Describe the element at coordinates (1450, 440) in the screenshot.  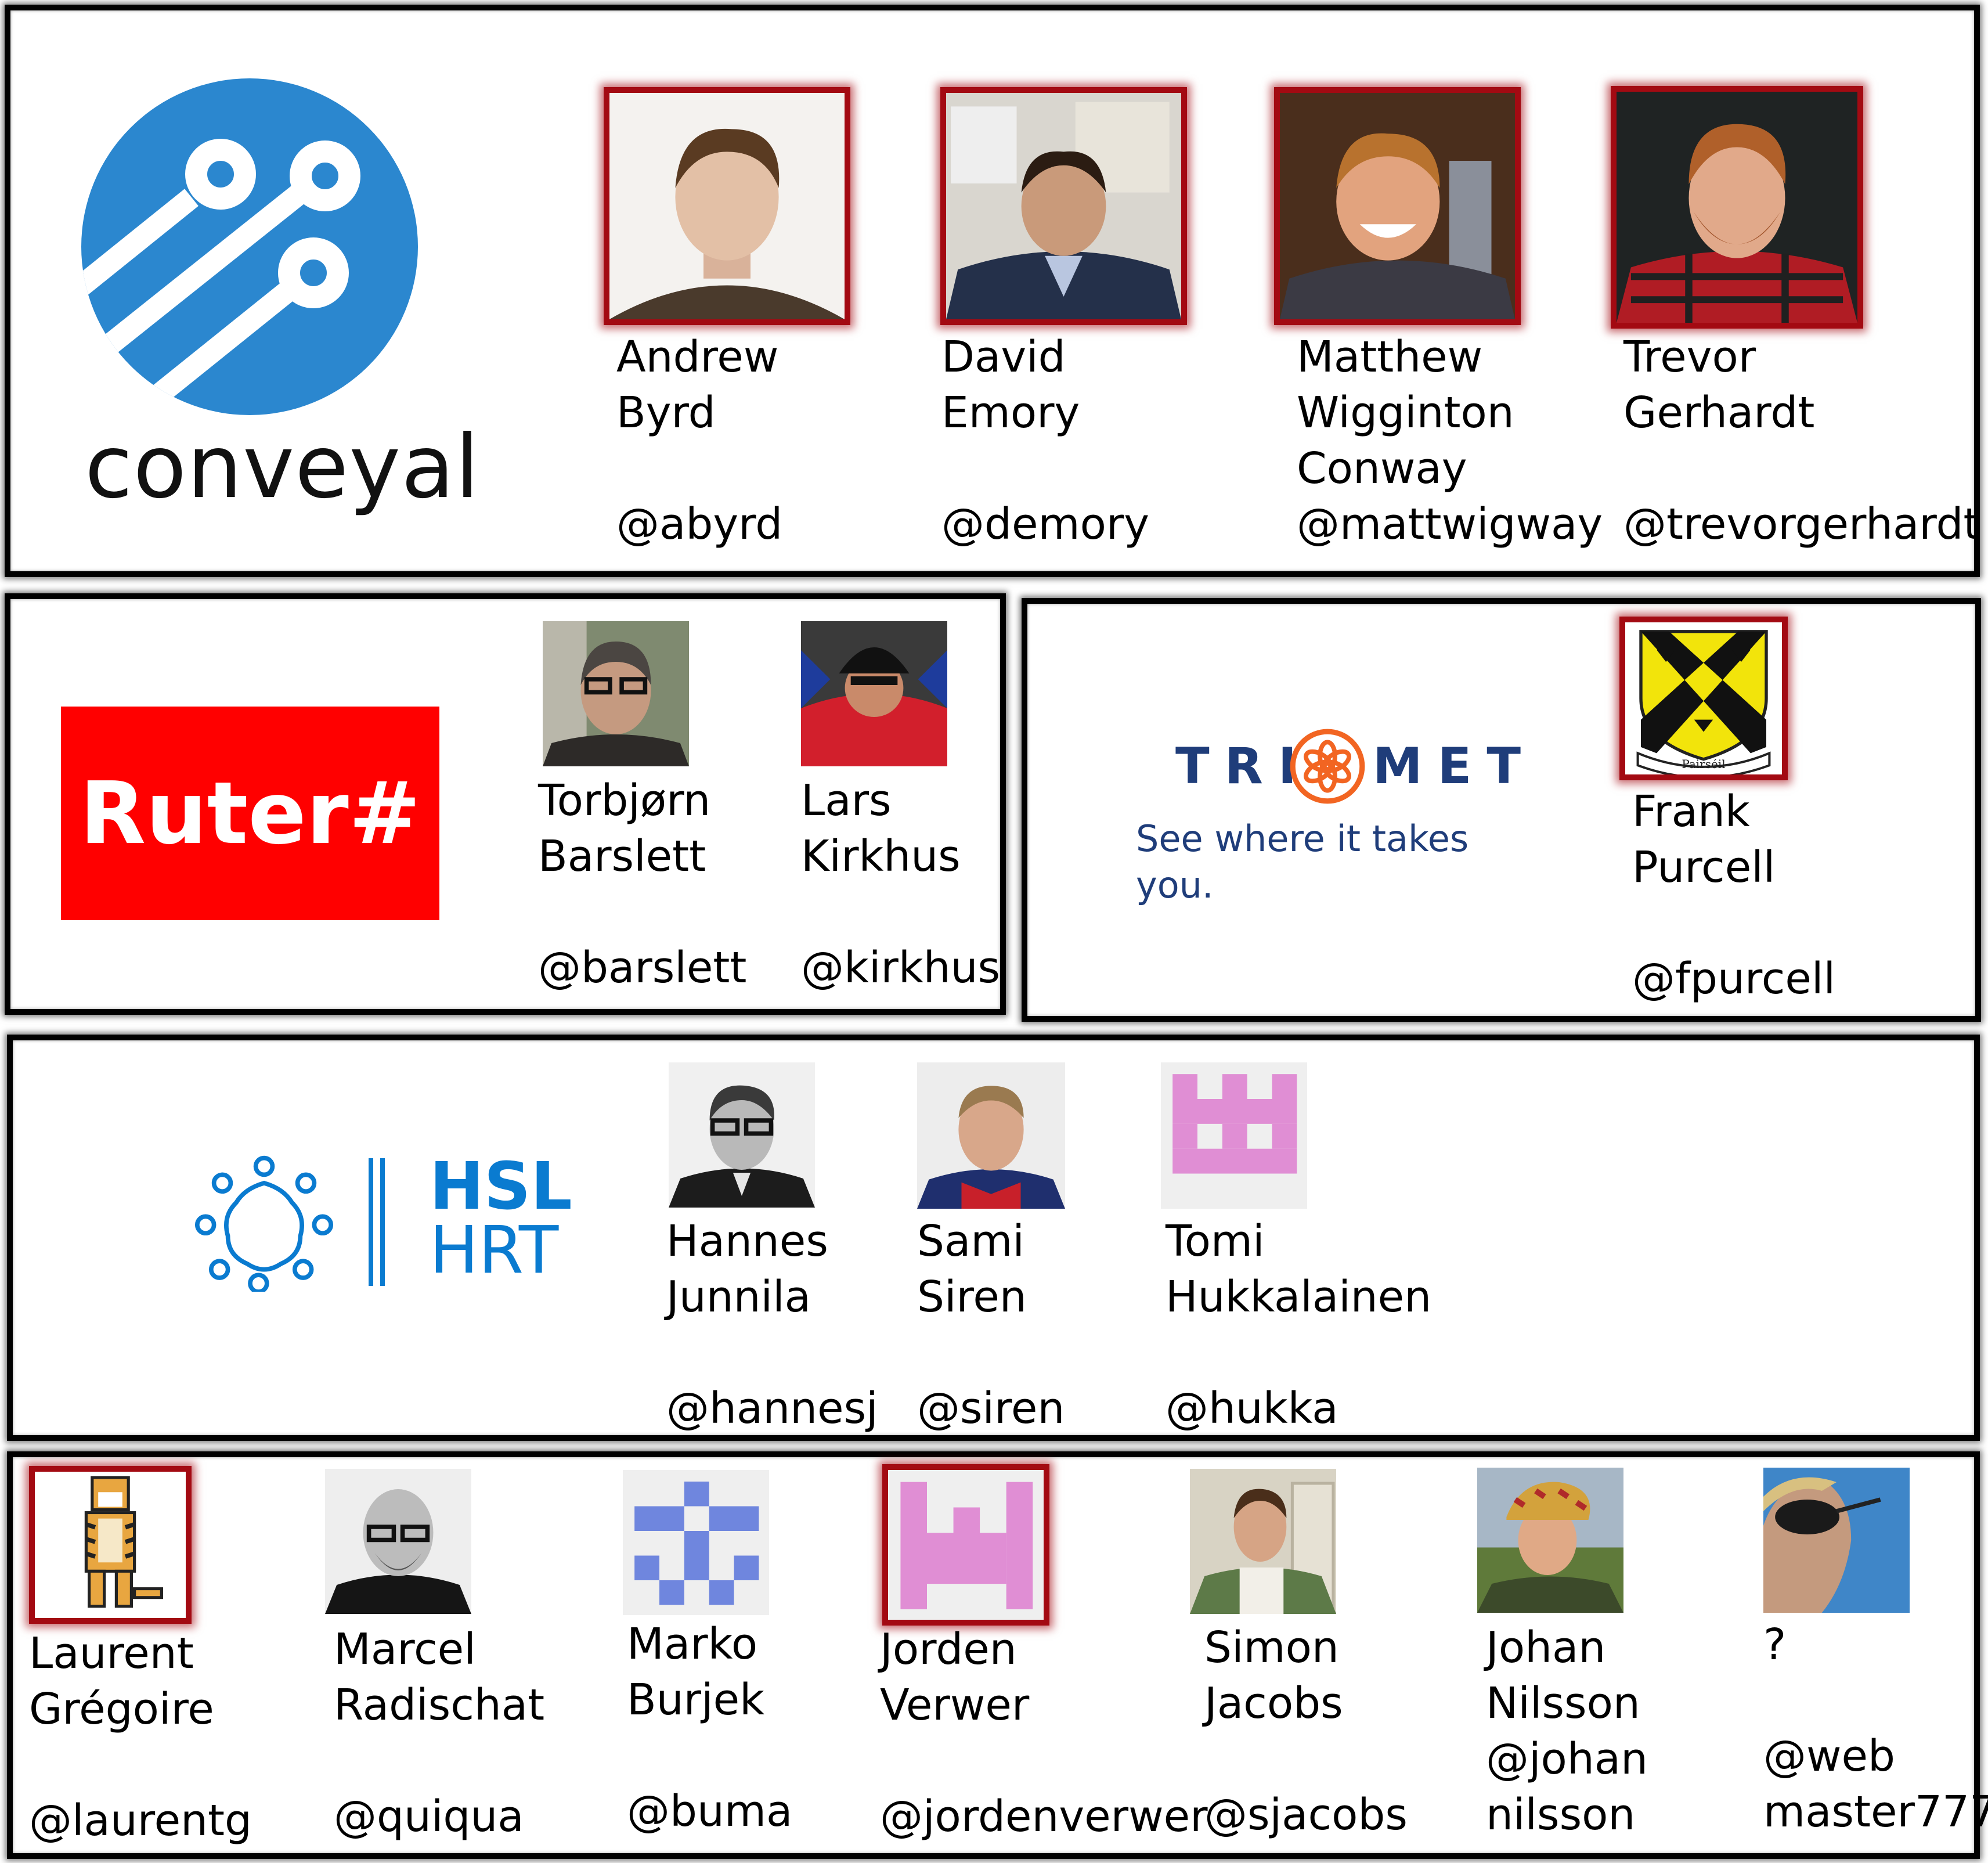
I see `name-matthew-conway: Matthew Wigginton Conway @mattwigway` at that location.